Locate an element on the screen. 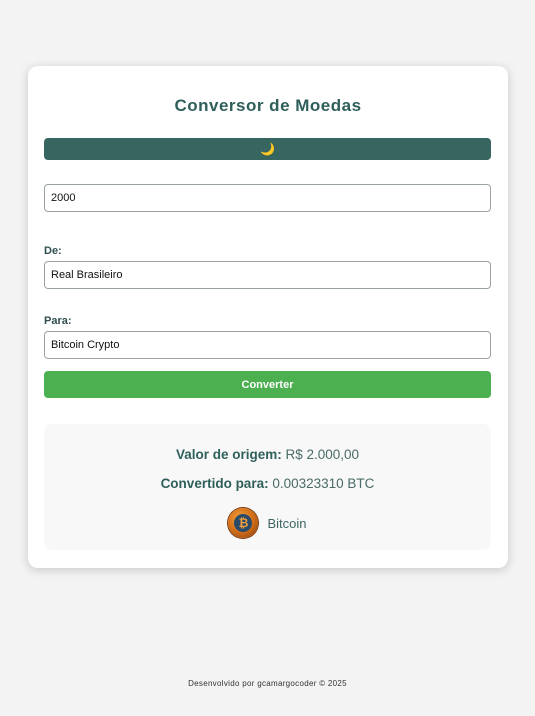 The height and width of the screenshot is (716, 535). to-label: Para: is located at coordinates (58, 321).